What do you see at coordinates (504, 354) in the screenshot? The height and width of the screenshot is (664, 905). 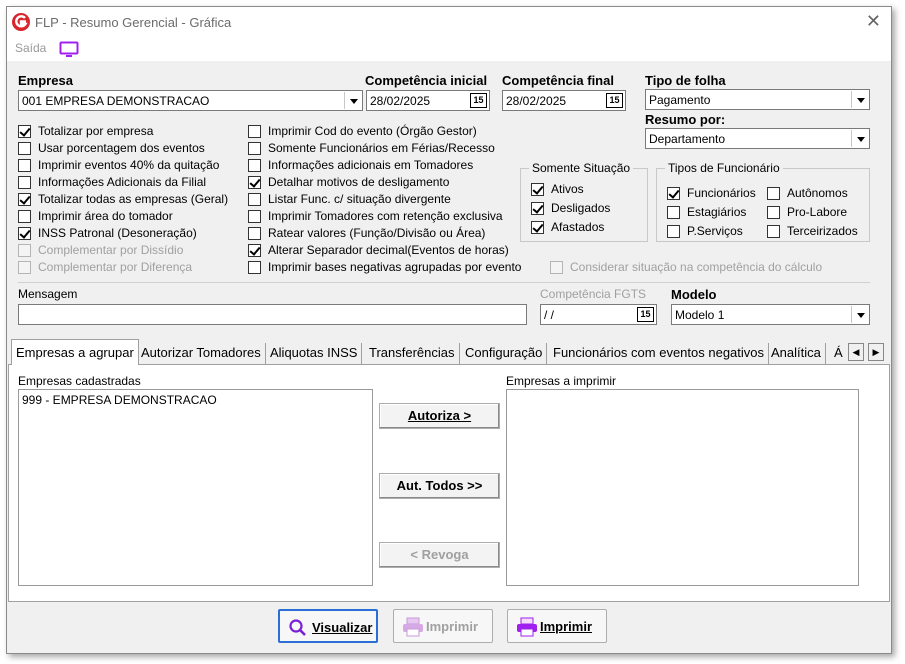 I see `tab-configuracao: Configuração` at bounding box center [504, 354].